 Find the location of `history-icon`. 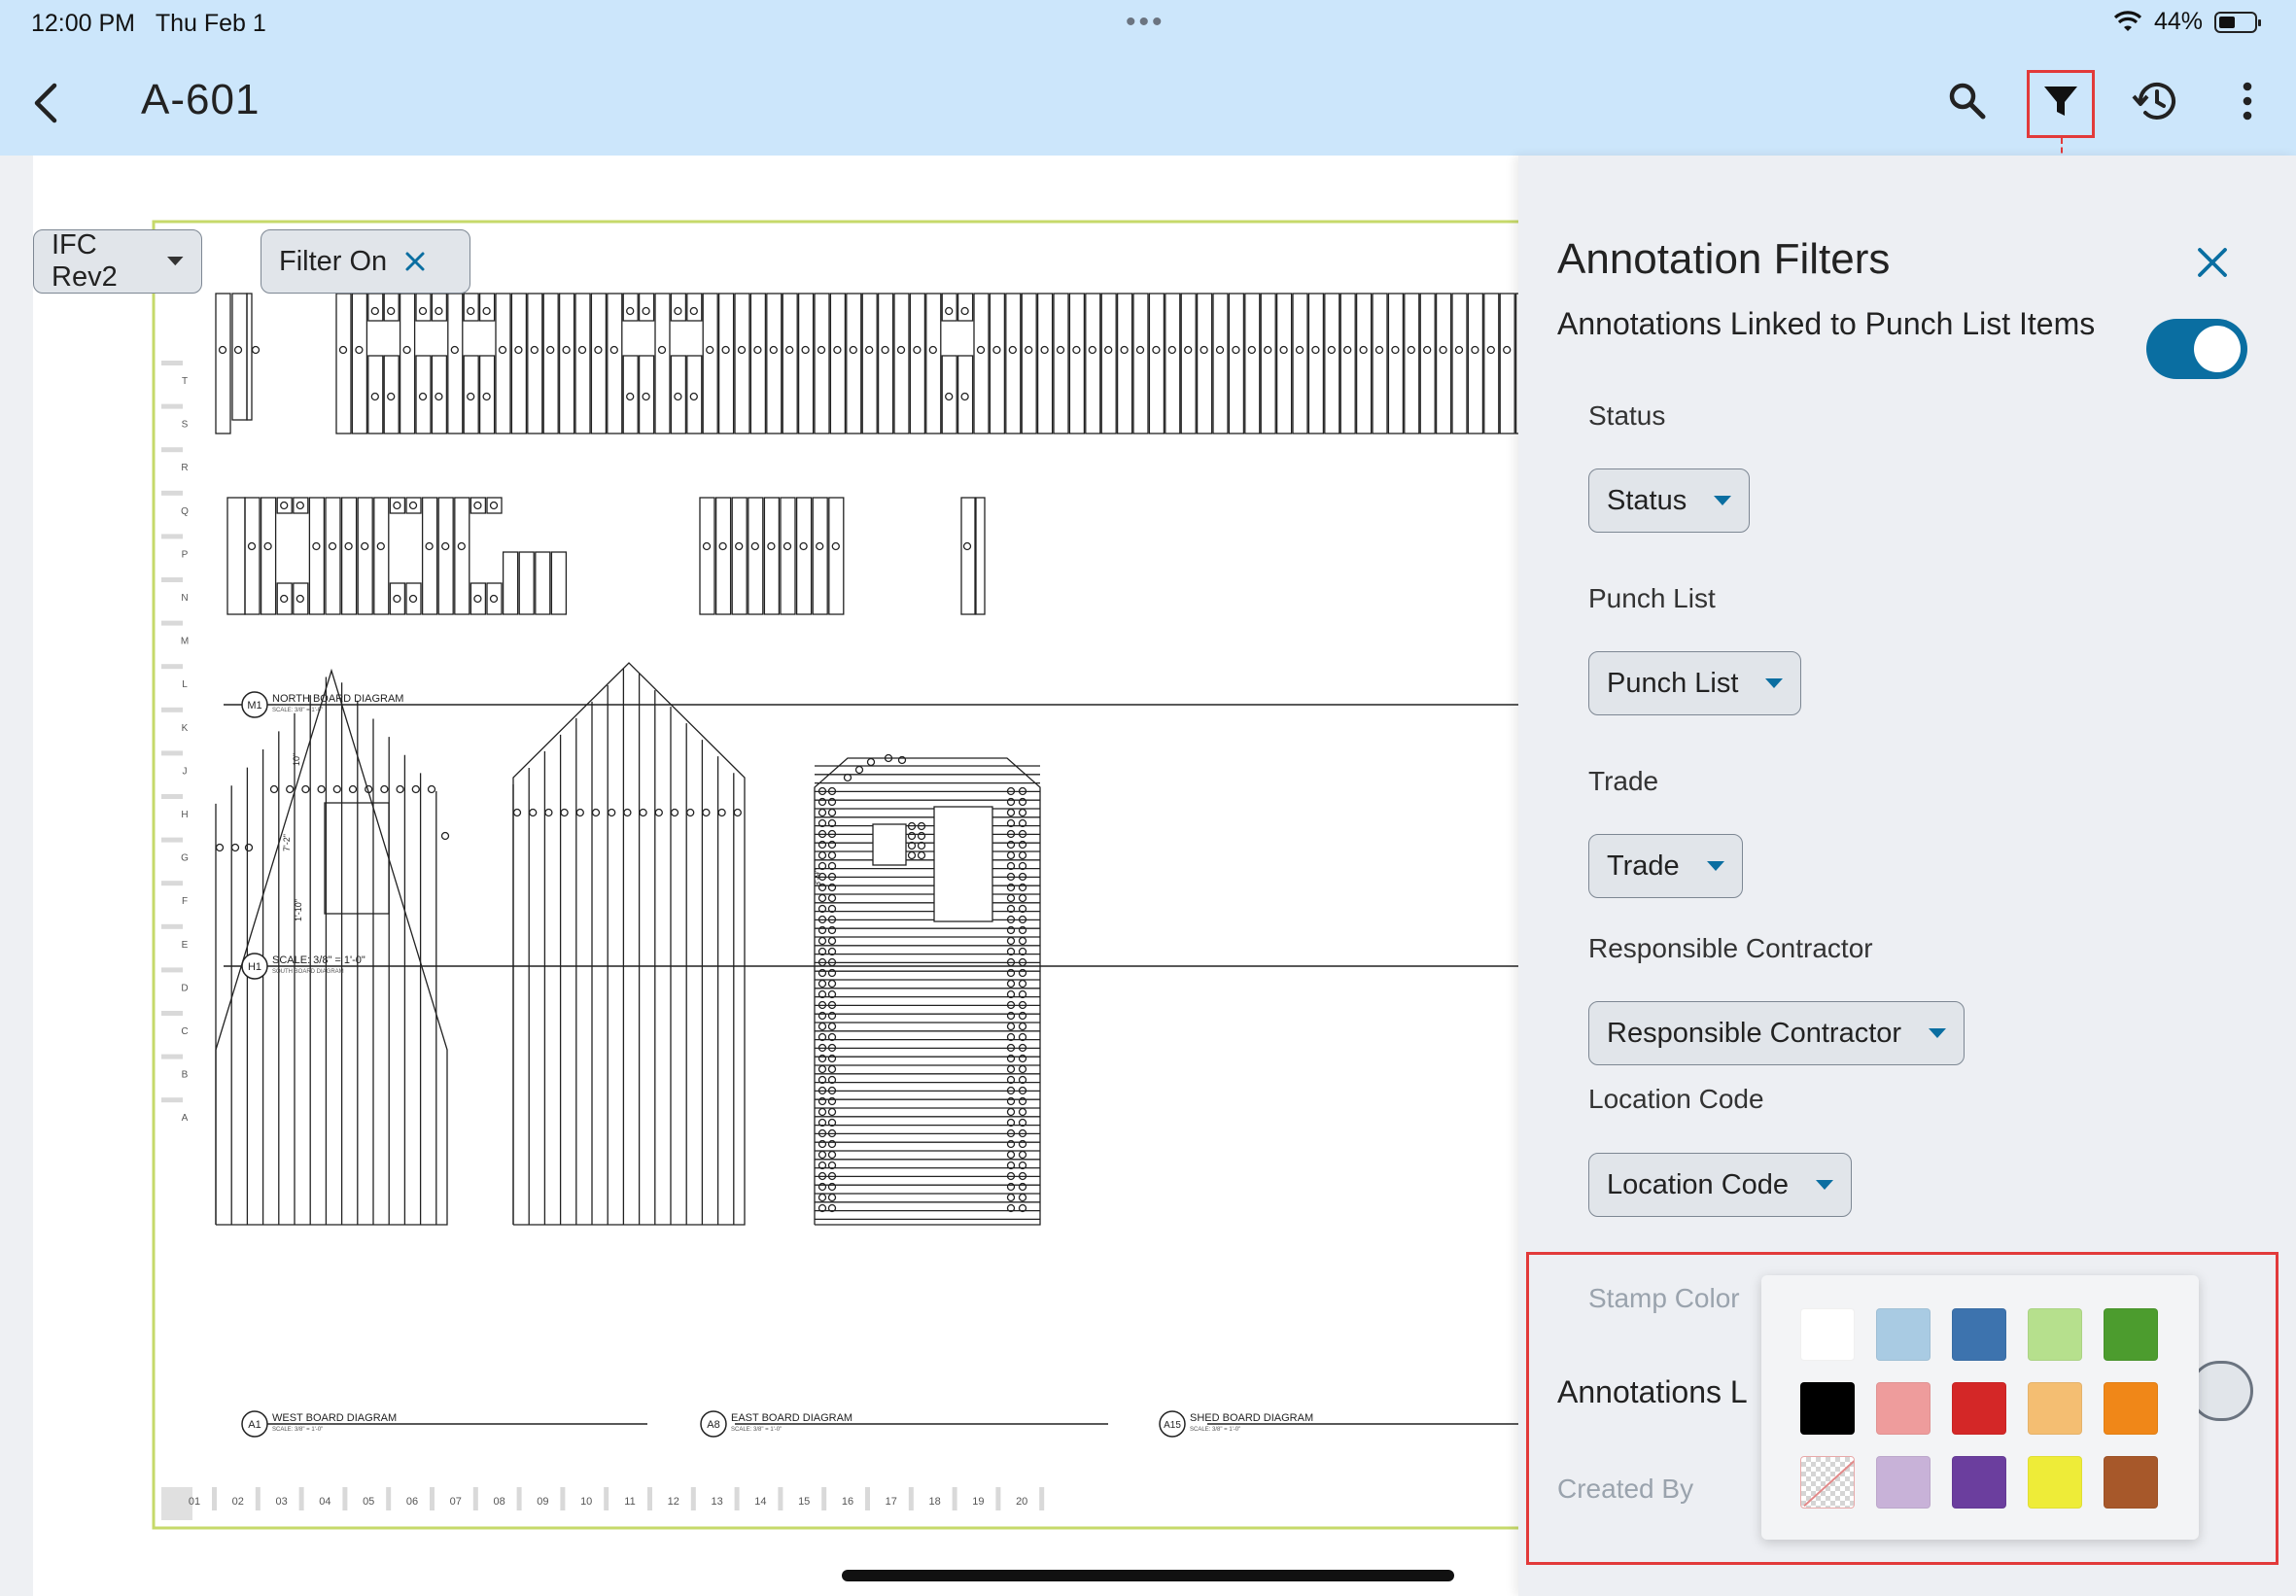

history-icon is located at coordinates (2153, 101).